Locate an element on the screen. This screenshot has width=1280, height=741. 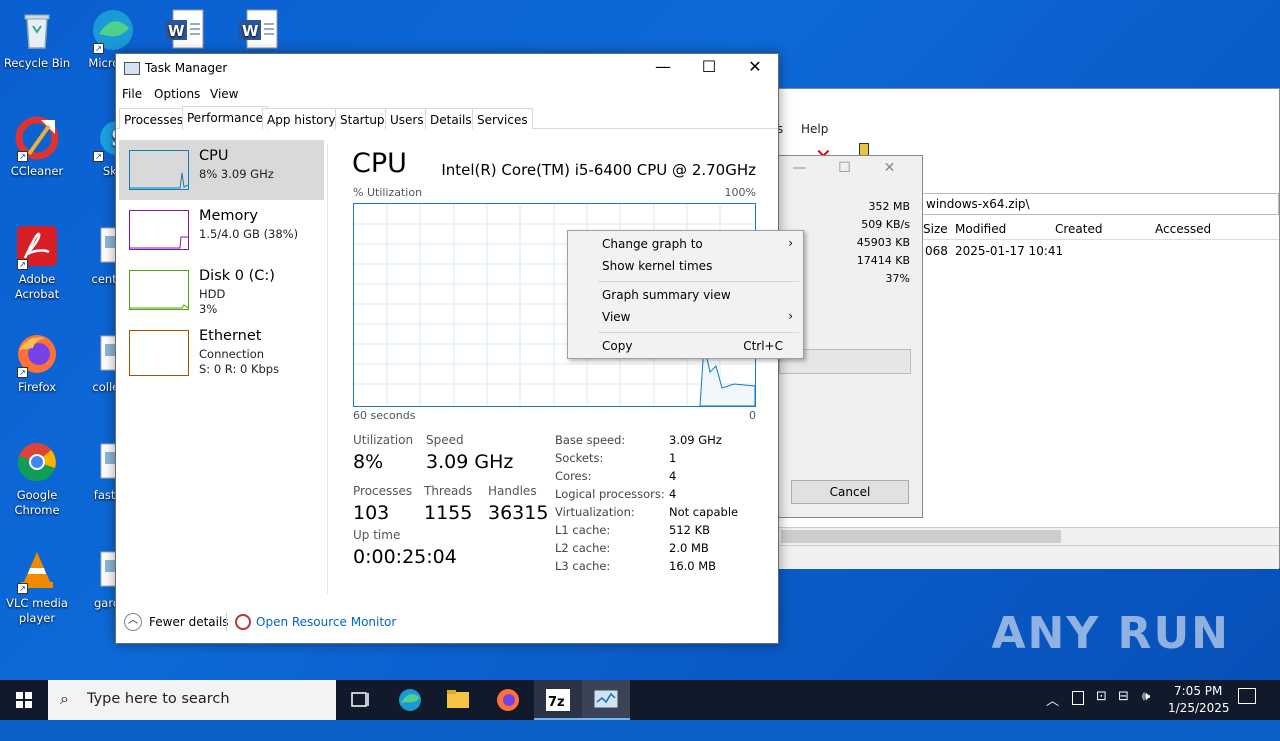
sidebar-item-detail: 1.5/4.0 GB (38%) is located at coordinates (249, 234).